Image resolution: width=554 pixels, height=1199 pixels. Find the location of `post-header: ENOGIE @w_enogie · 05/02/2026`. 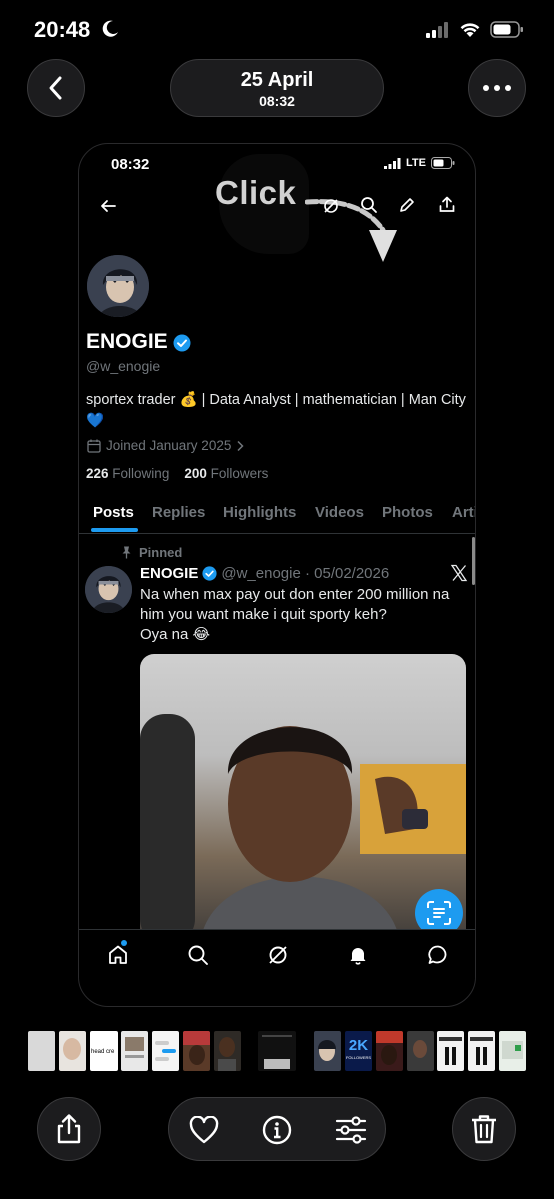

post-header: ENOGIE @w_enogie · 05/02/2026 is located at coordinates (264, 573).